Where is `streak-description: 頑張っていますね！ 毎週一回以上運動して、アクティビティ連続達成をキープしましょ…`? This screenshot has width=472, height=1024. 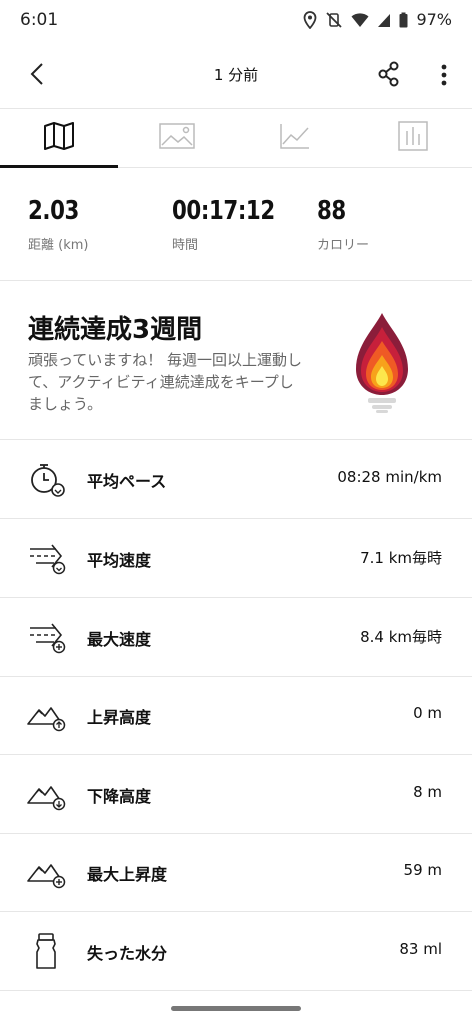 streak-description: 頑張っていますね！ 毎週一回以上運動して、アクティビティ連続達成をキープしましょ… is located at coordinates (165, 382).